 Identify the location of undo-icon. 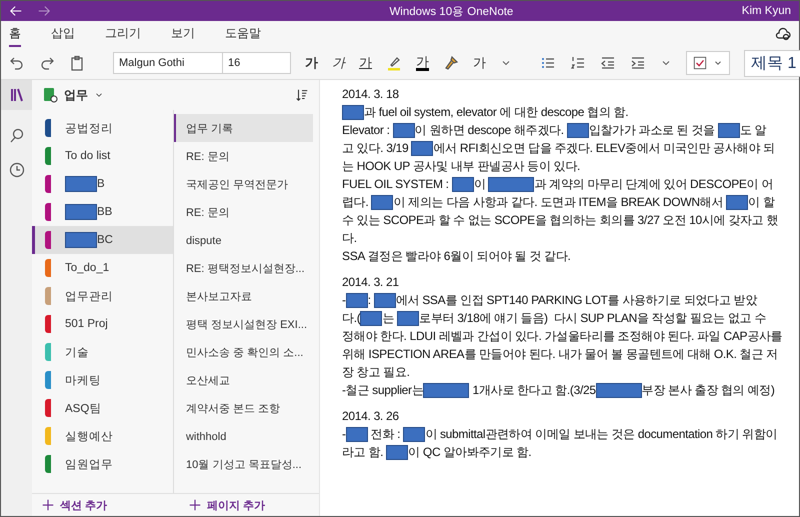
(17, 63).